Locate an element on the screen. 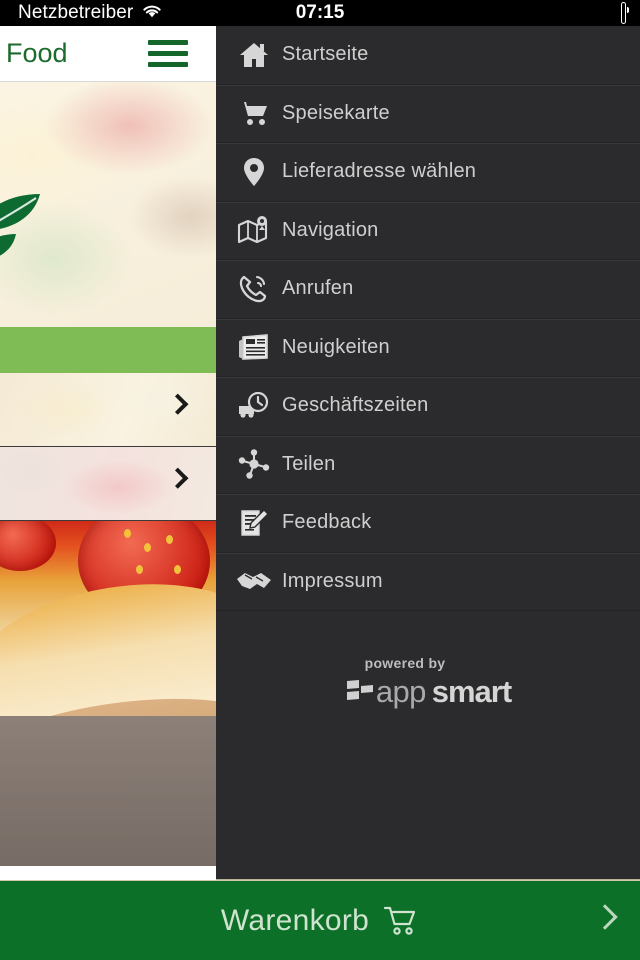 This screenshot has width=640, height=960. menu-item-label: Navigation is located at coordinates (330, 229).